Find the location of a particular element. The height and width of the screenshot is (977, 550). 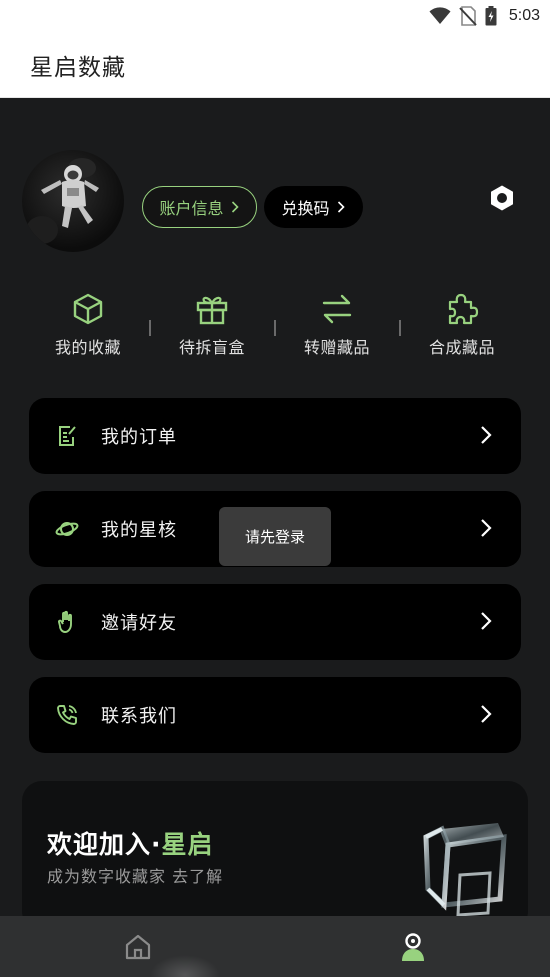

astronaut-avatar is located at coordinates (62, 201).